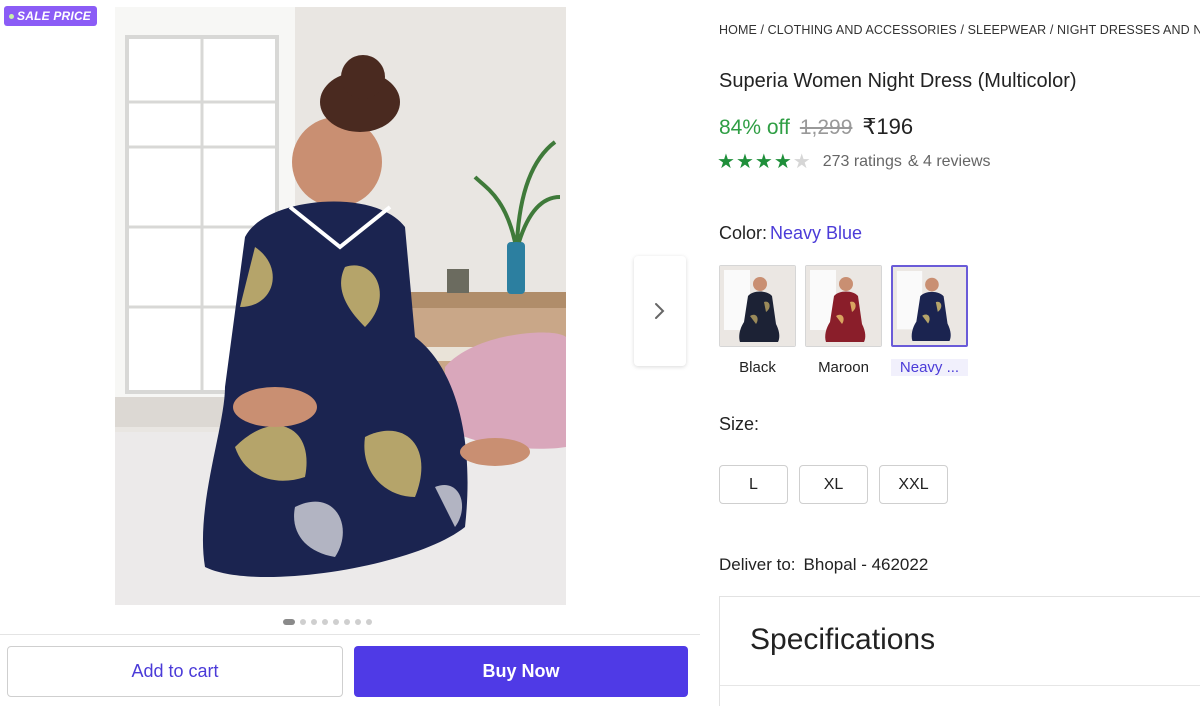  Describe the element at coordinates (816, 233) in the screenshot. I see `selected-color: Neavy Blue` at that location.